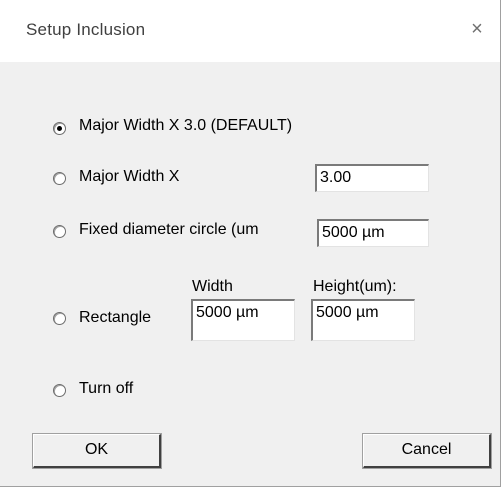 The image size is (501, 487). I want to click on title-bar: Setup Inclusion ×, so click(250, 31).